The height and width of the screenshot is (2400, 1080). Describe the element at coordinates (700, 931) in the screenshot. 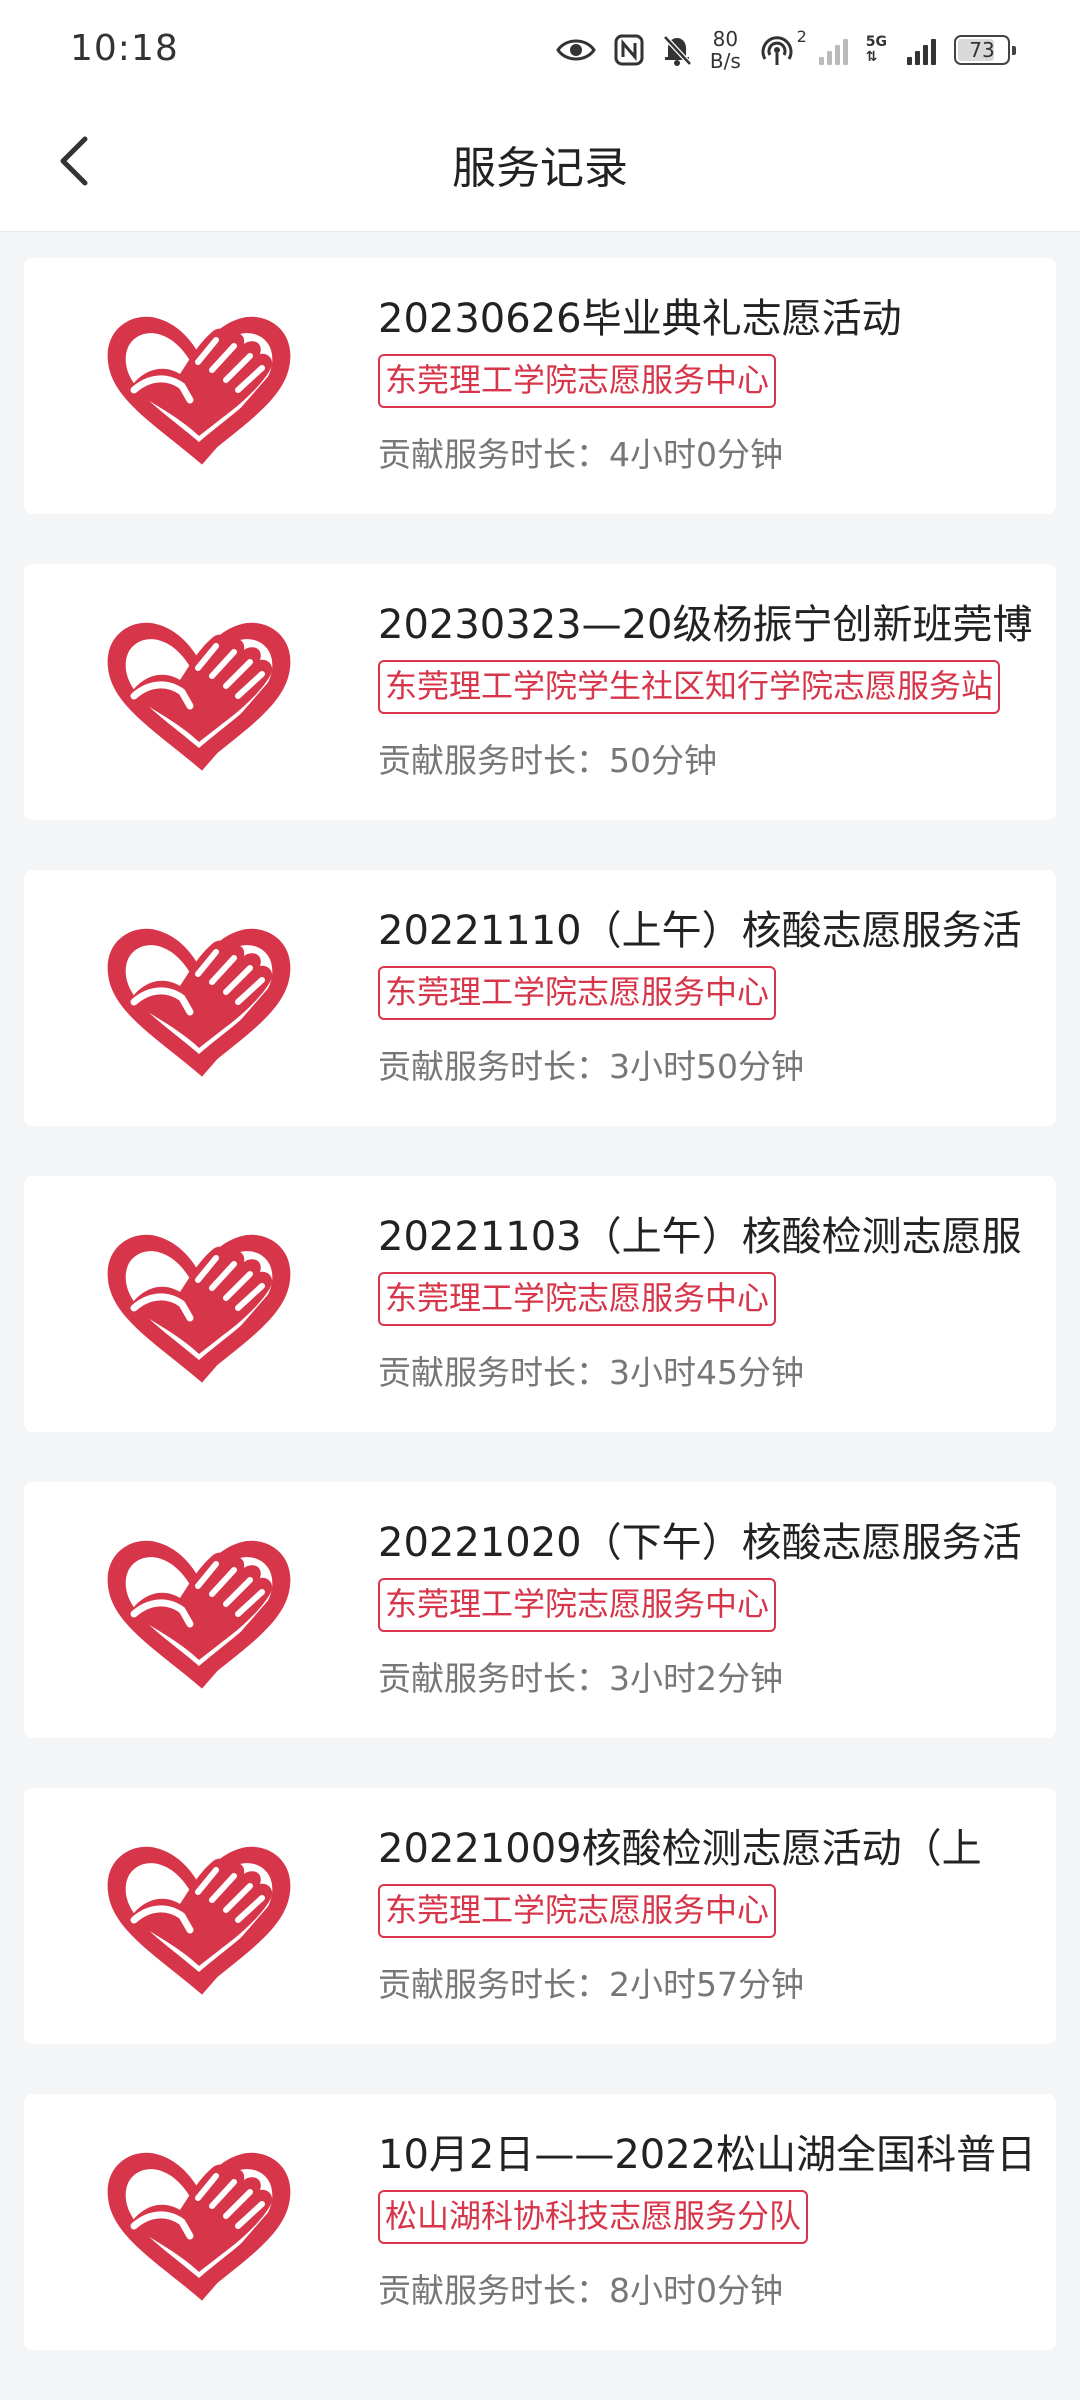

I see `record-title: 20221110（上午）核酸志愿服务活` at that location.